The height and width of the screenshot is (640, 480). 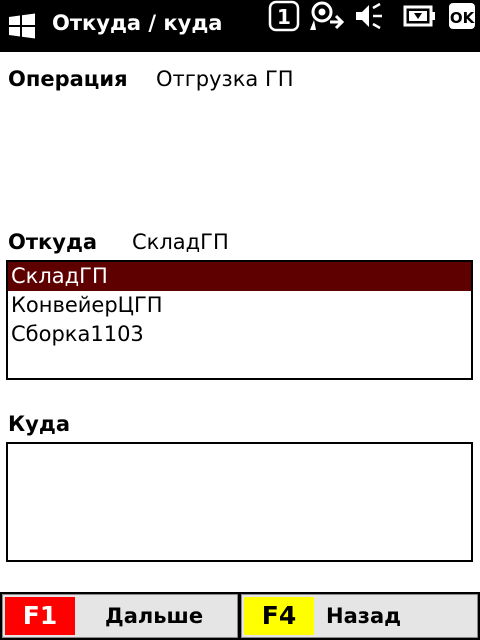 I want to click on back-button-label: Назад, so click(x=364, y=616).